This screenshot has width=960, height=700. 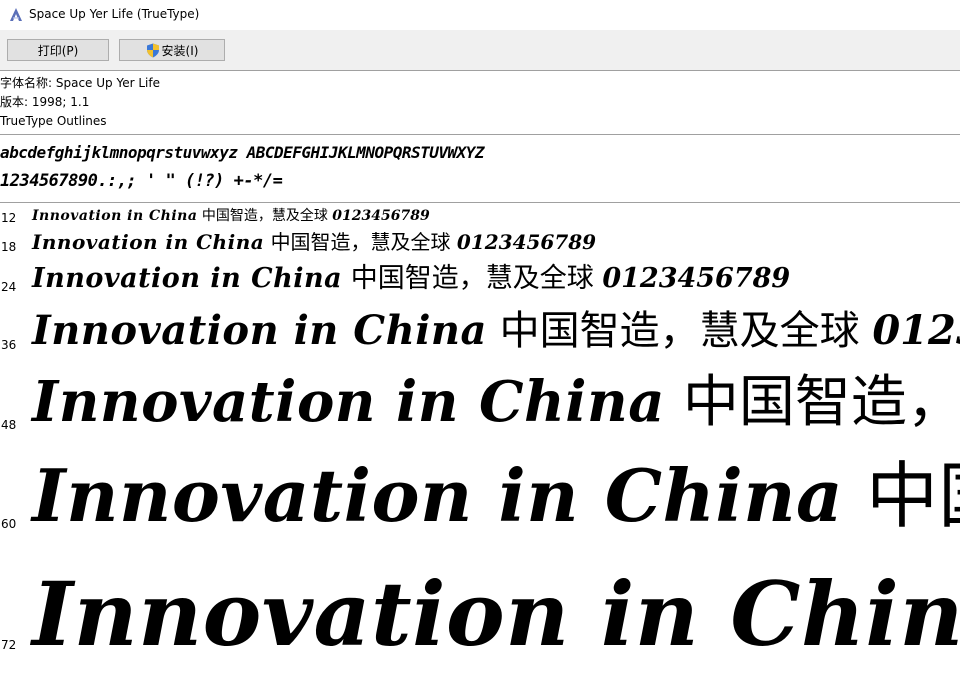 What do you see at coordinates (180, 50) in the screenshot?
I see `install-button-label: 安装(I)` at bounding box center [180, 50].